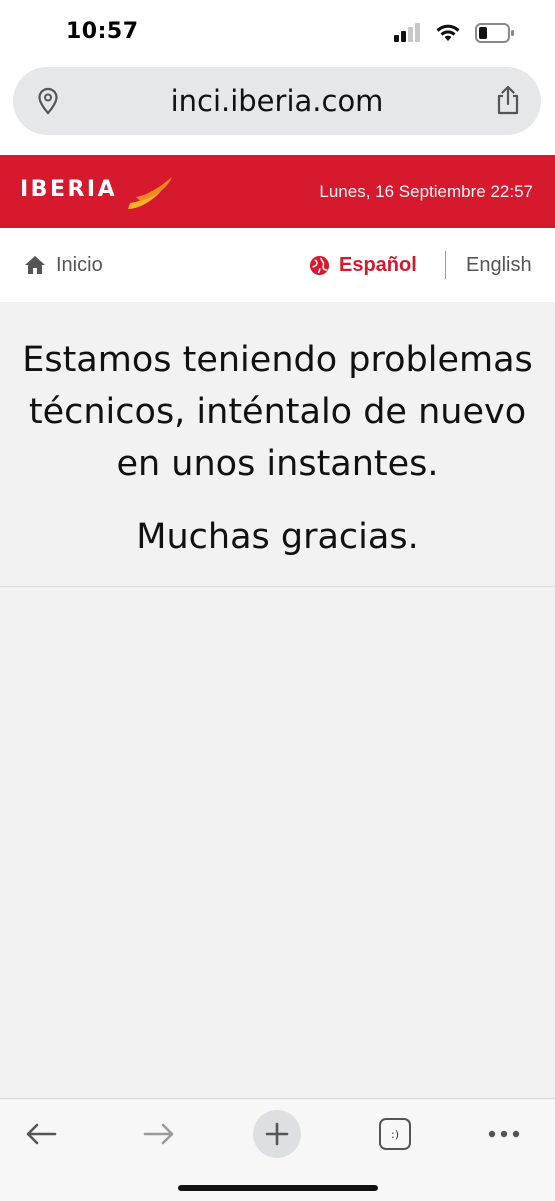 The height and width of the screenshot is (1201, 555). What do you see at coordinates (102, 31) in the screenshot?
I see `status-time: 10:57` at bounding box center [102, 31].